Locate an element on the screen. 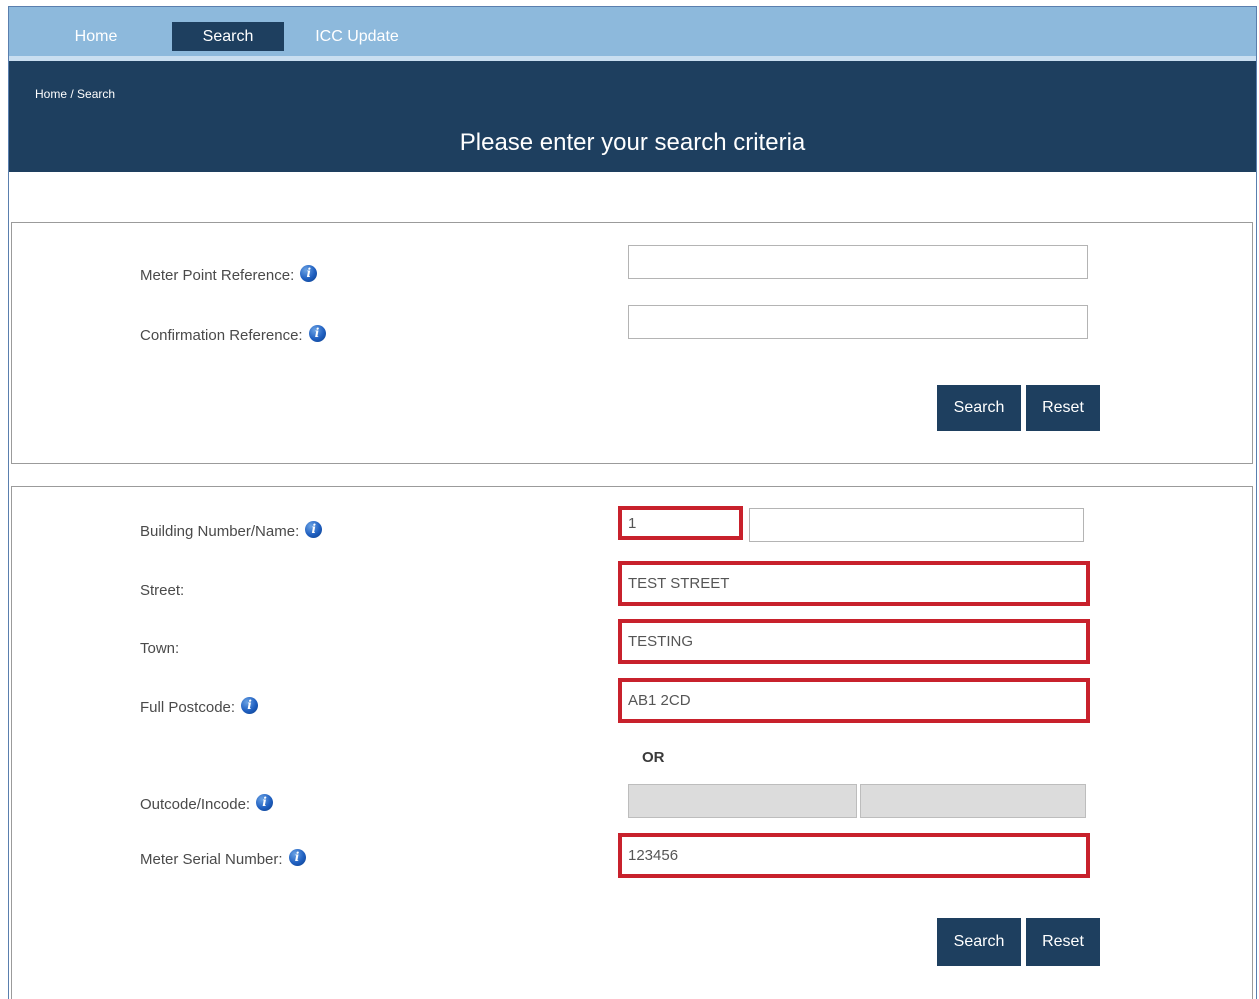  nav-search: Search is located at coordinates (228, 36).